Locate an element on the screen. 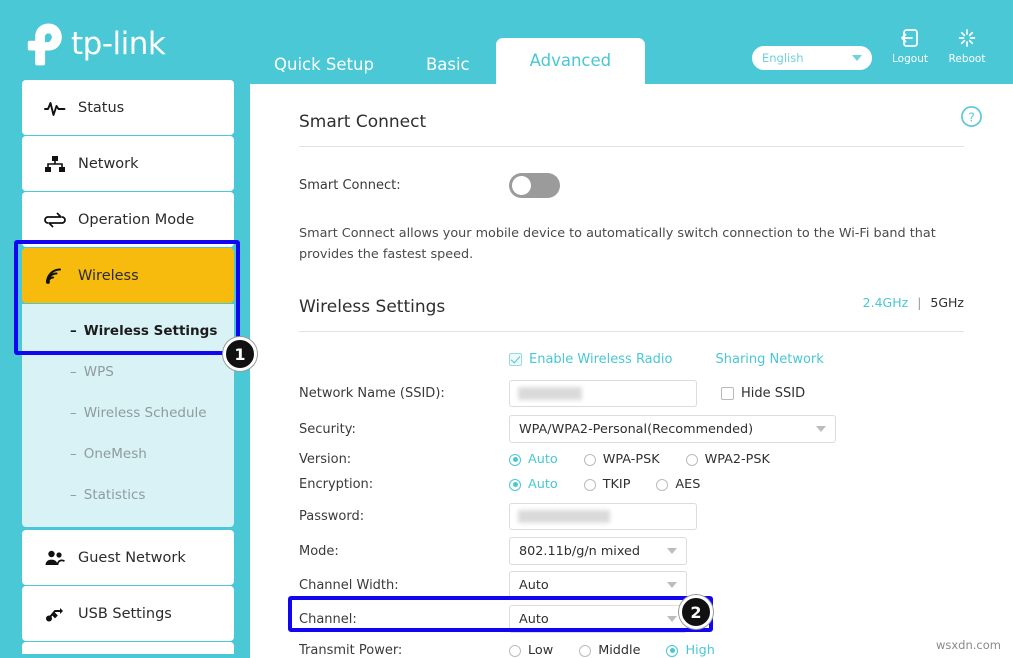 Image resolution: width=1013 pixels, height=658 pixels. sidebar-subitem-wireless-schedule: – Wireless Schedule is located at coordinates (128, 412).